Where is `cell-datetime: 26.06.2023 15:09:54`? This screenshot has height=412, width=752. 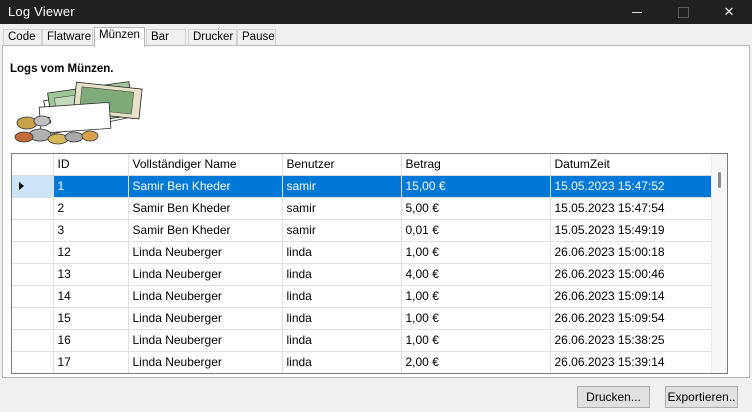
cell-datetime: 26.06.2023 15:09:54 is located at coordinates (631, 318).